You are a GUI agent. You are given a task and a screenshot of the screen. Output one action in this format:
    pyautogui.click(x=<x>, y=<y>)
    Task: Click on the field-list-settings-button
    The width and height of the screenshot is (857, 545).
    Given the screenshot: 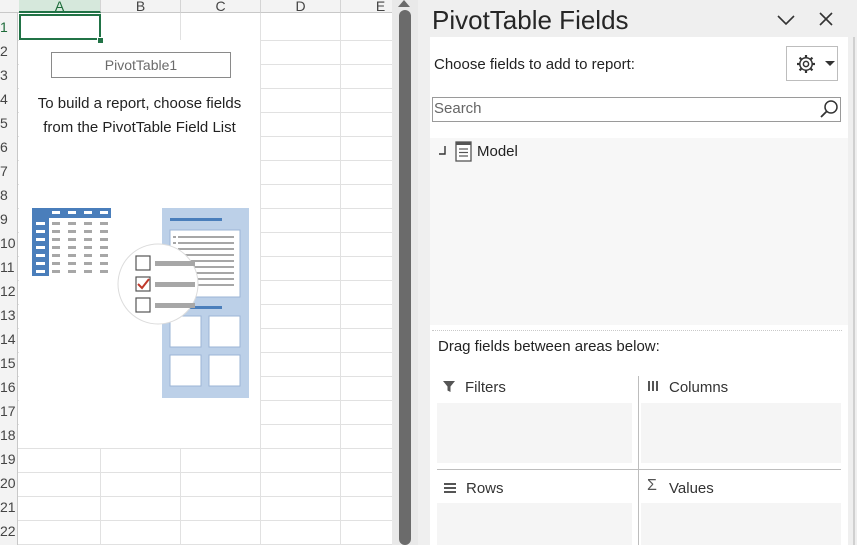 What is the action you would take?
    pyautogui.click(x=812, y=63)
    